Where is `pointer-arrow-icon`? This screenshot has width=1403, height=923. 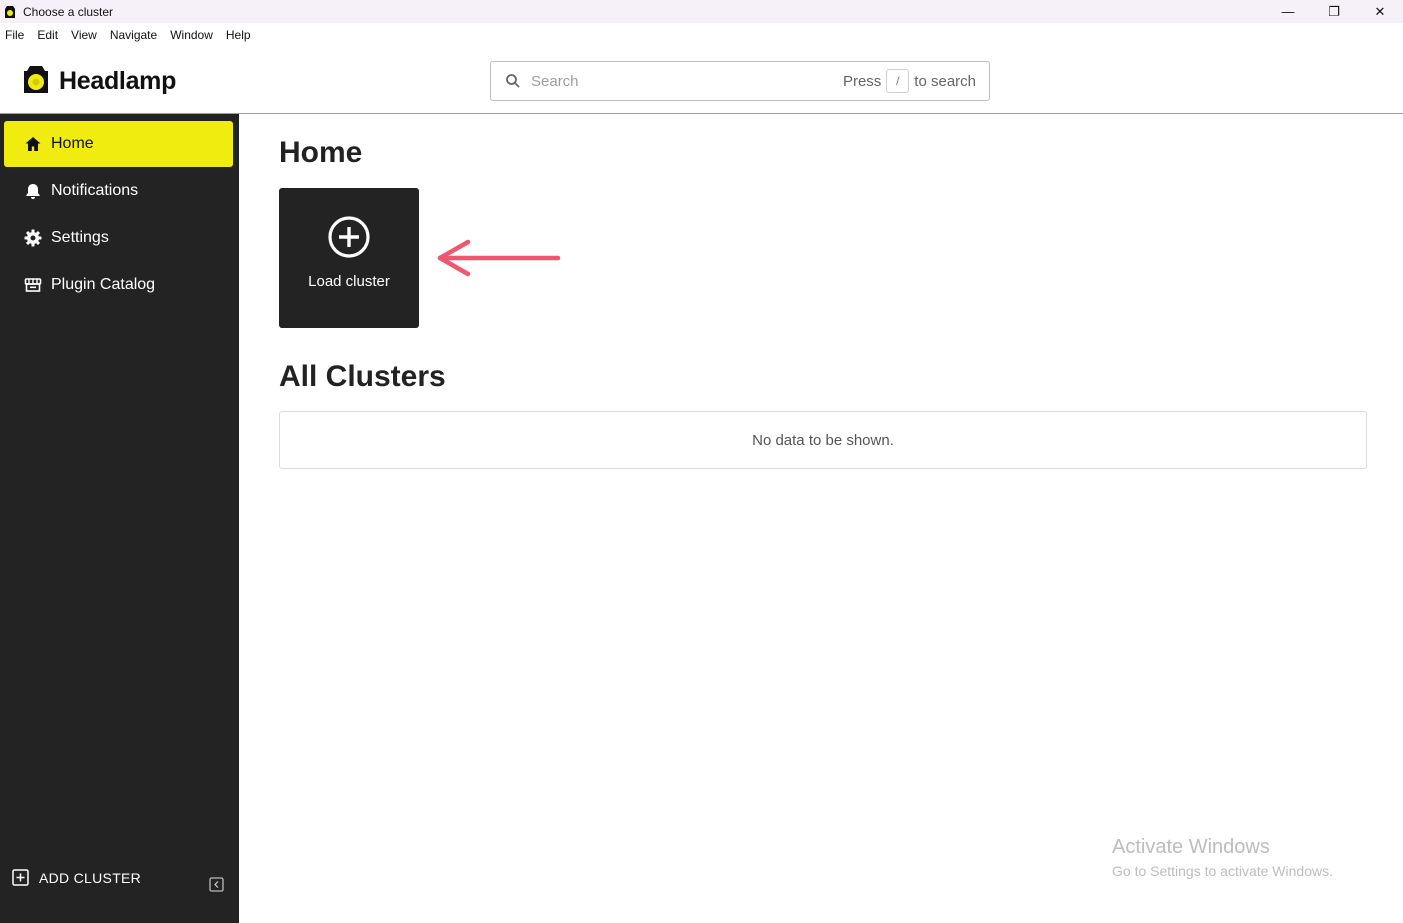 pointer-arrow-icon is located at coordinates (499, 258).